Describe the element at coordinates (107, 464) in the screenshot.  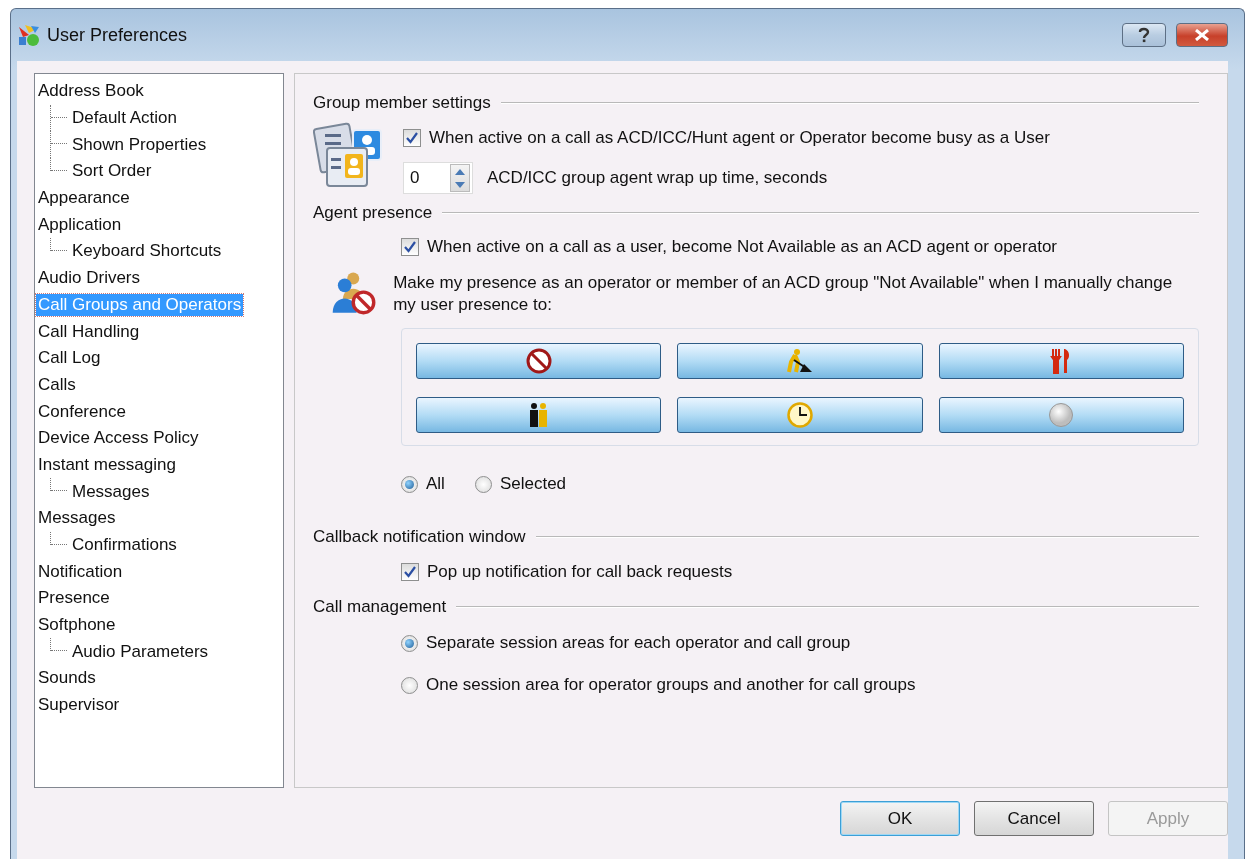
I see `tree-item: Instant messaging` at that location.